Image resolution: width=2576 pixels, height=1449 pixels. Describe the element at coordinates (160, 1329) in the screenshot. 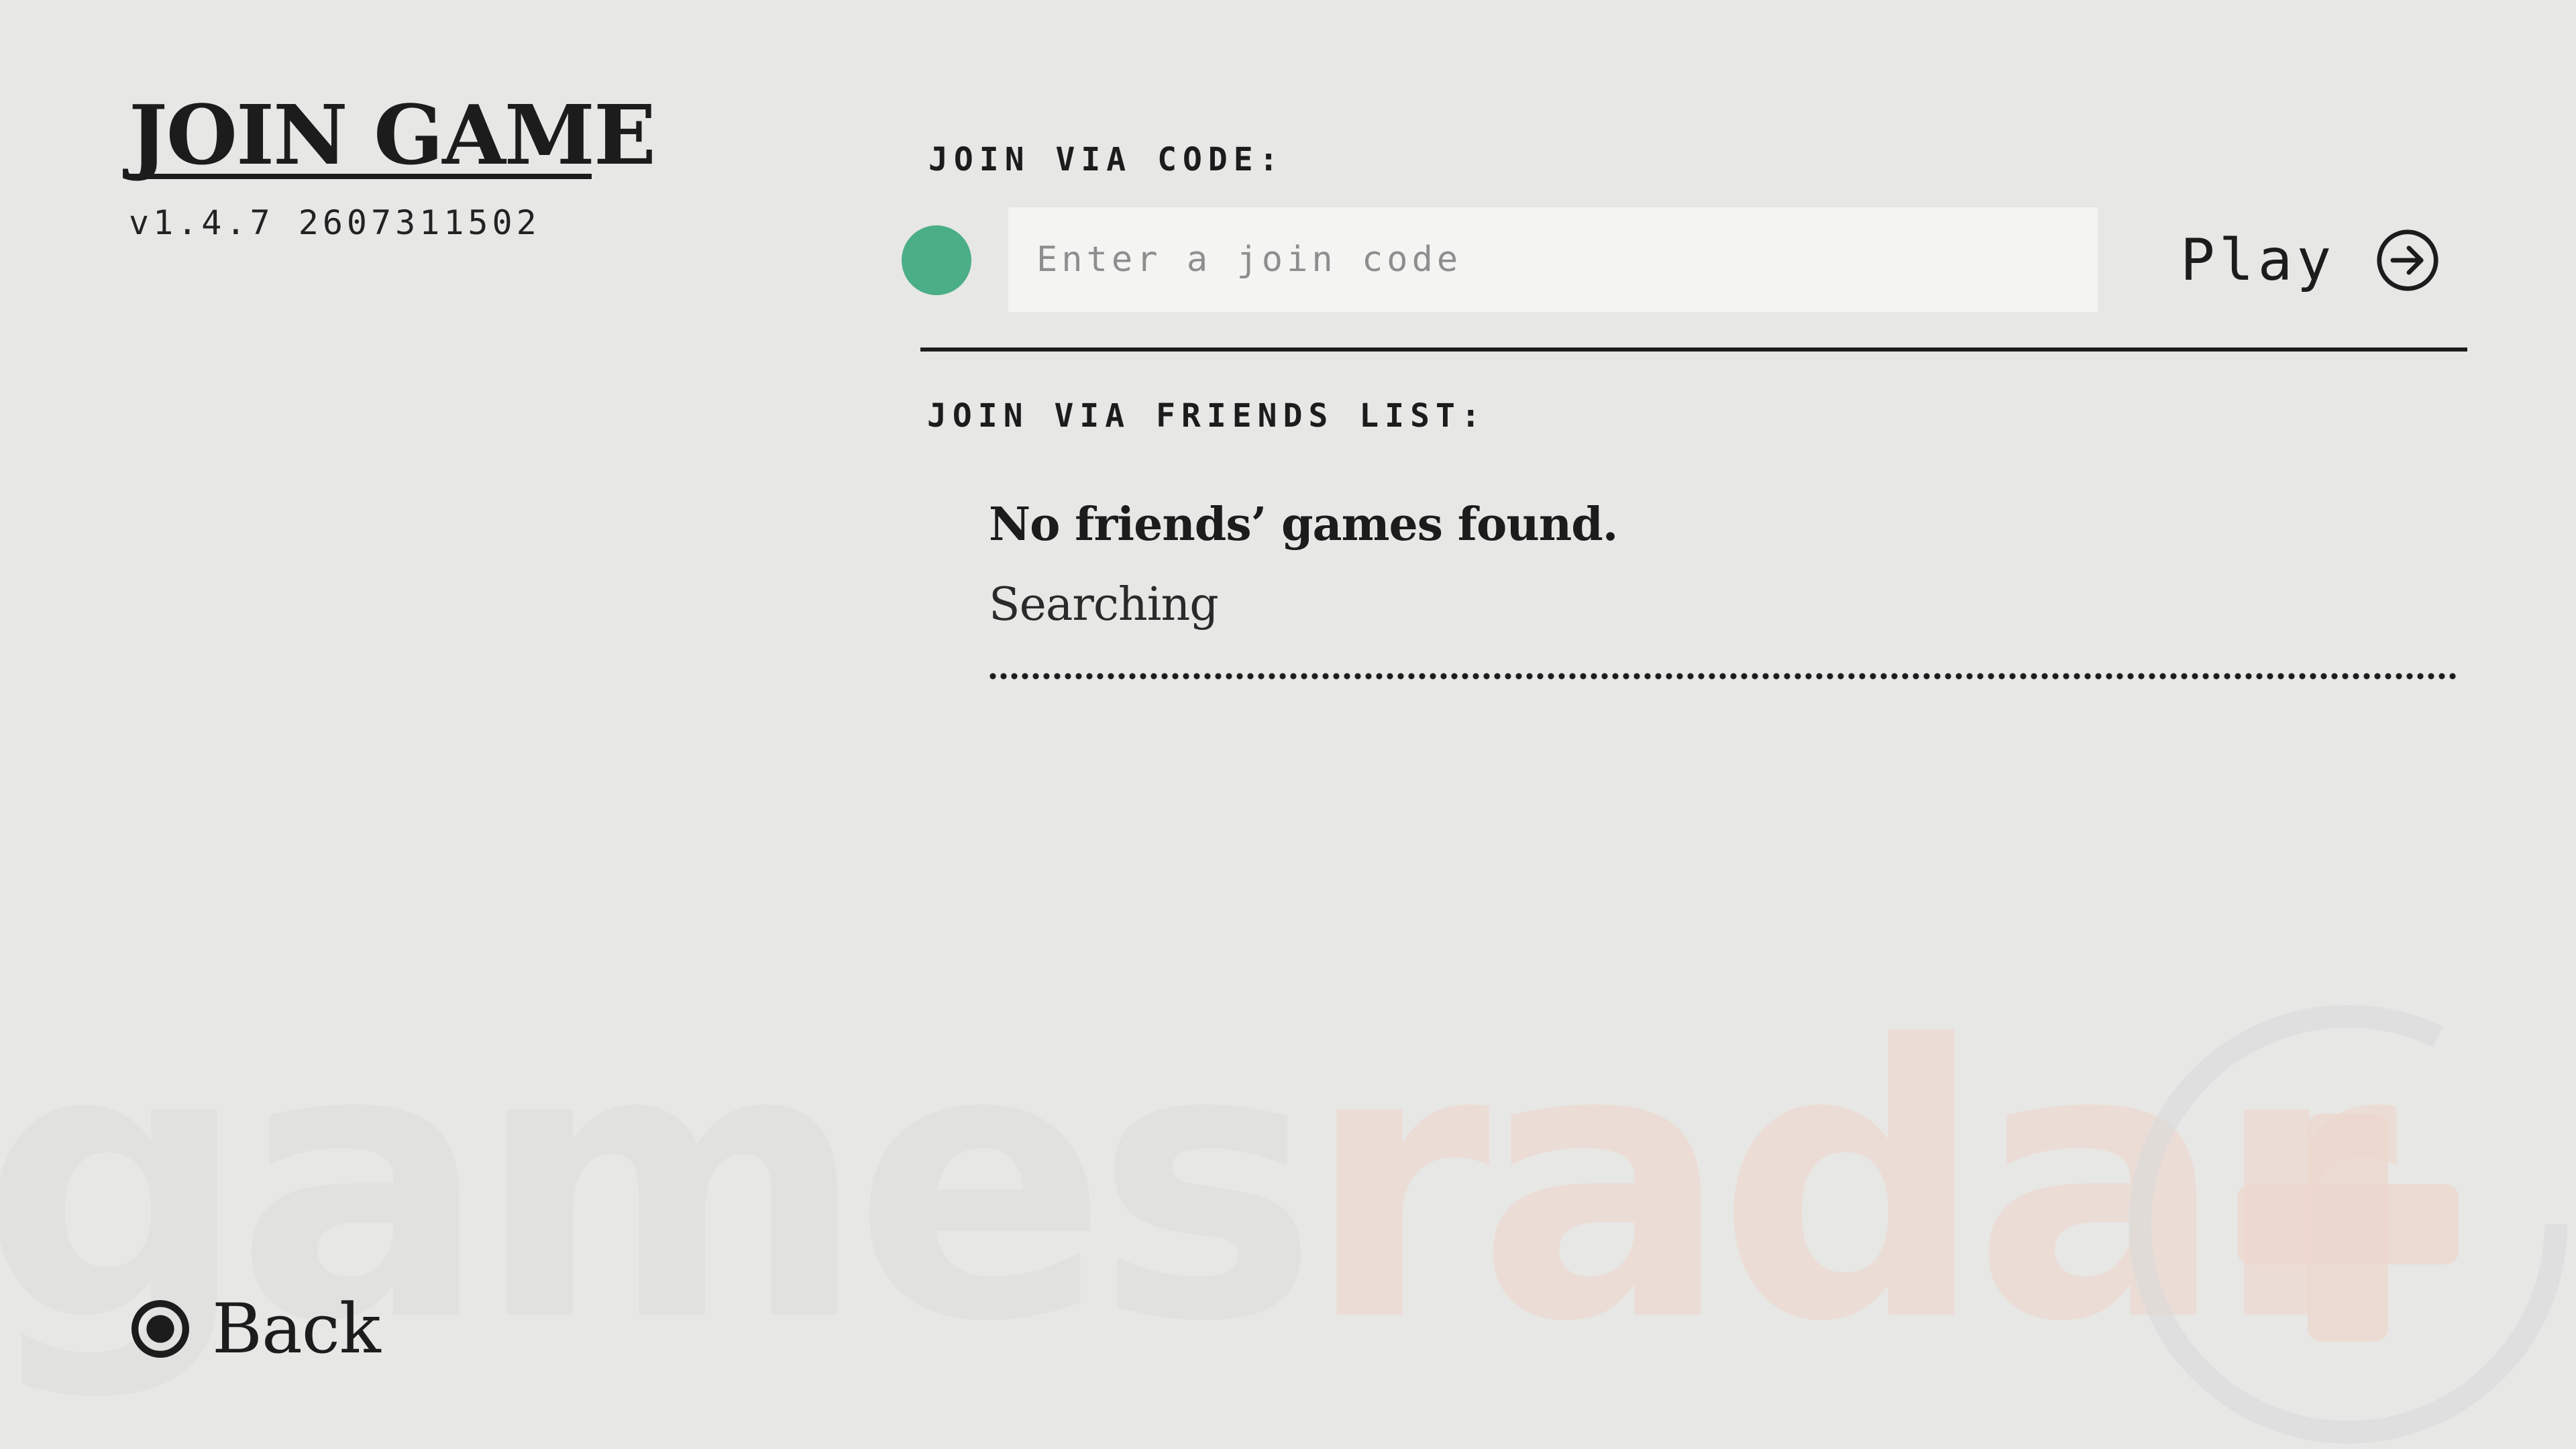

I see `circle-button-icon` at that location.